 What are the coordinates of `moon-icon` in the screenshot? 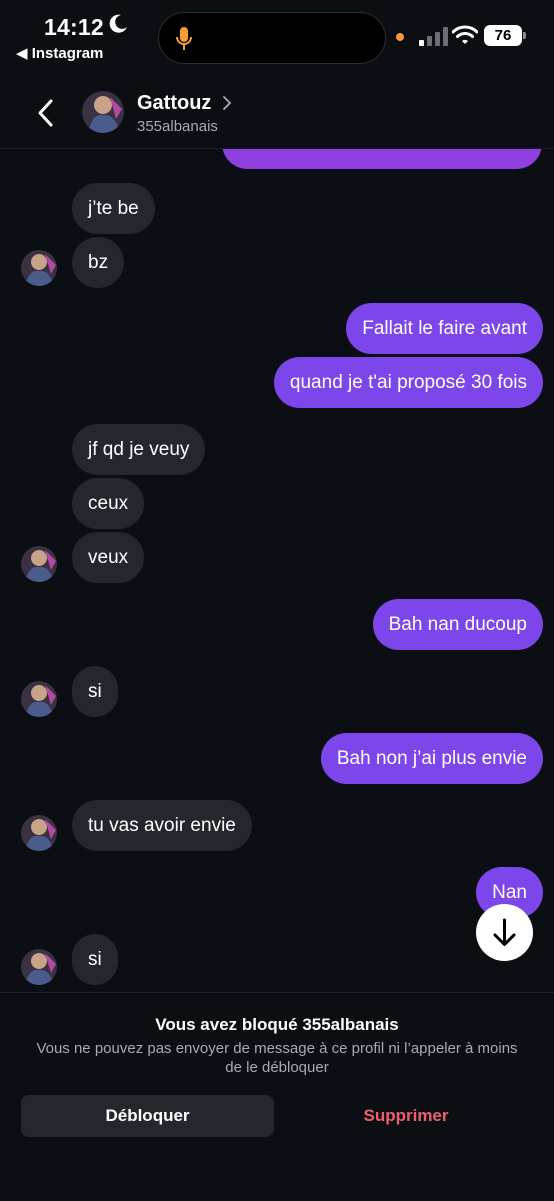 It's located at (118, 23).